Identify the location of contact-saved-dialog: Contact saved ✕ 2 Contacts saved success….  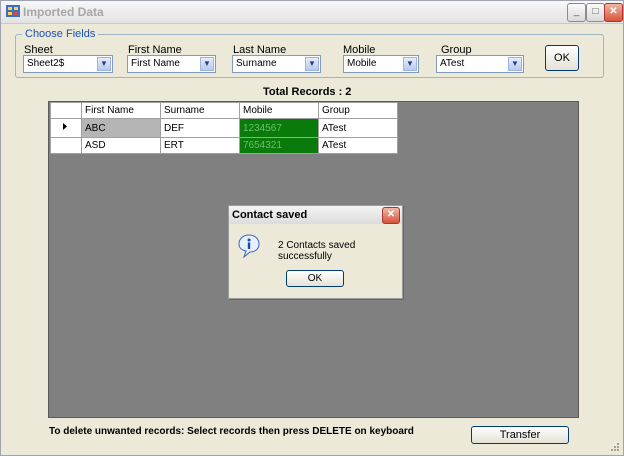
(315, 252).